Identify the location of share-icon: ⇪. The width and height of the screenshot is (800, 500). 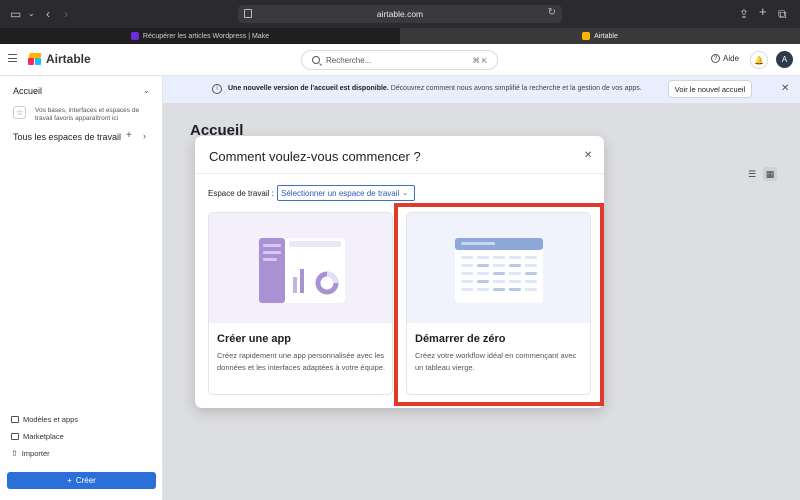
(744, 14).